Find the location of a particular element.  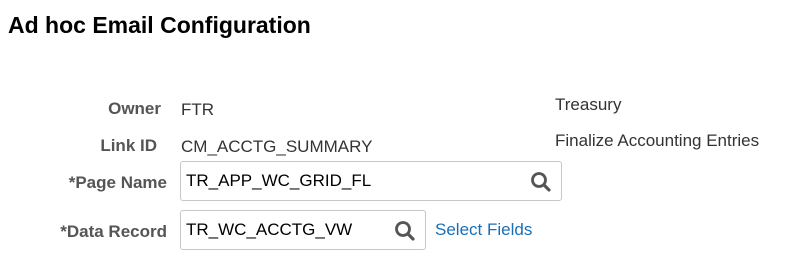

link-id-label: Link ID is located at coordinates (128, 145).